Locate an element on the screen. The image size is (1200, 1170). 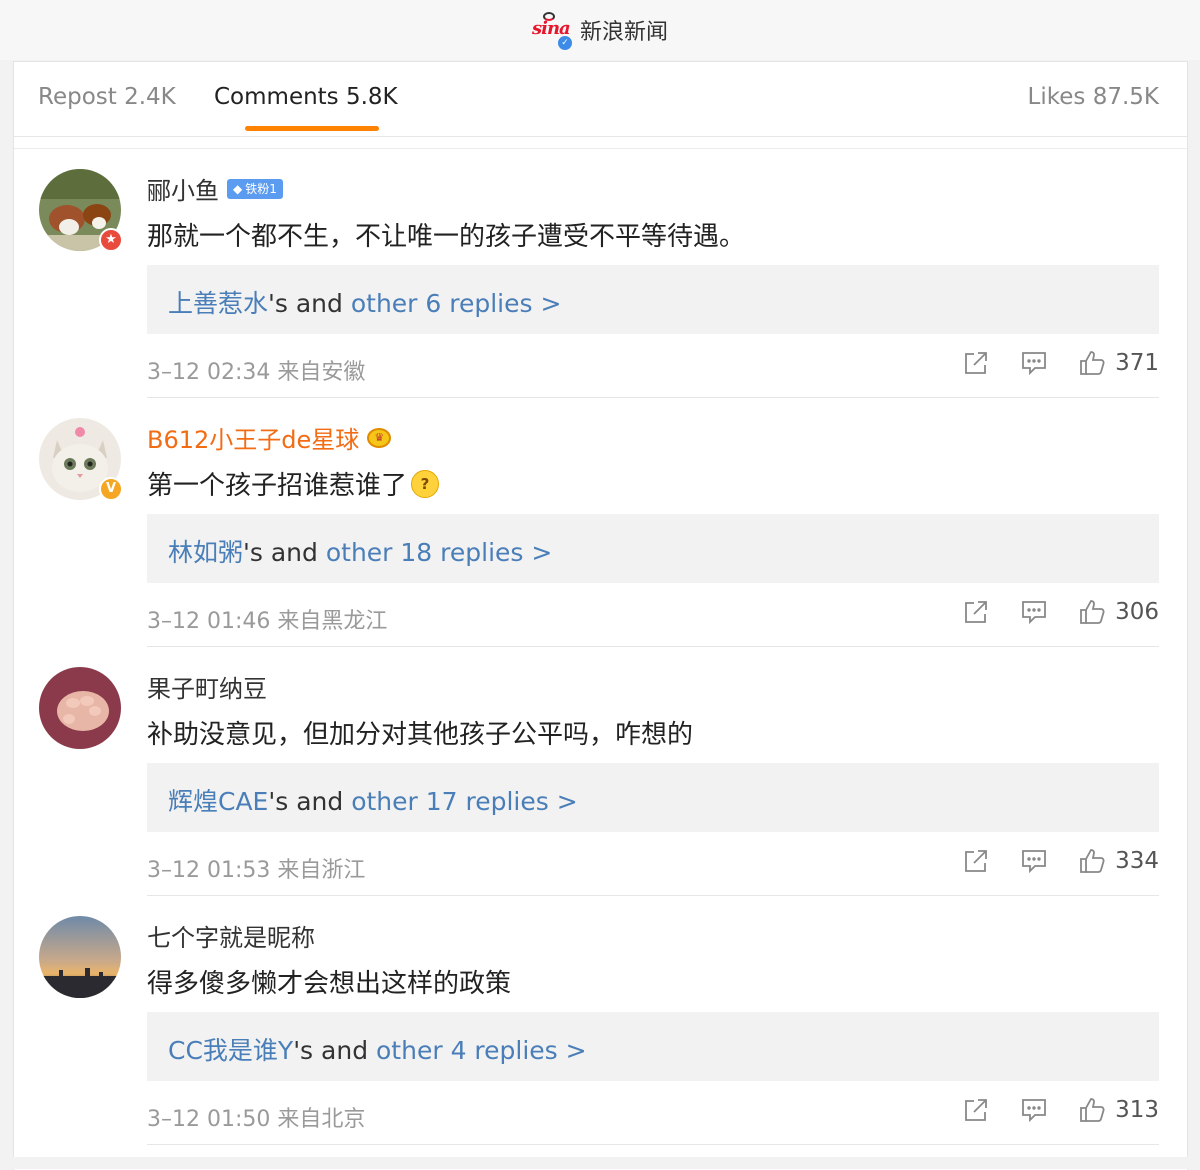
reply-username: 上善惹水 is located at coordinates (218, 303).